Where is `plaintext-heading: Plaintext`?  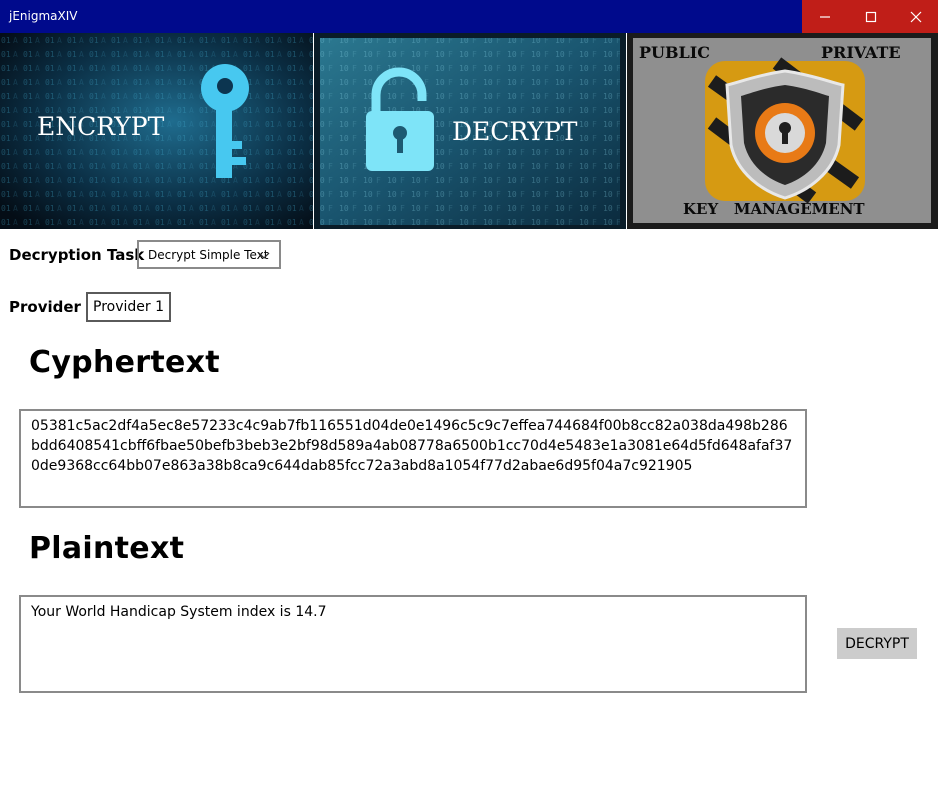 plaintext-heading: Plaintext is located at coordinates (107, 548).